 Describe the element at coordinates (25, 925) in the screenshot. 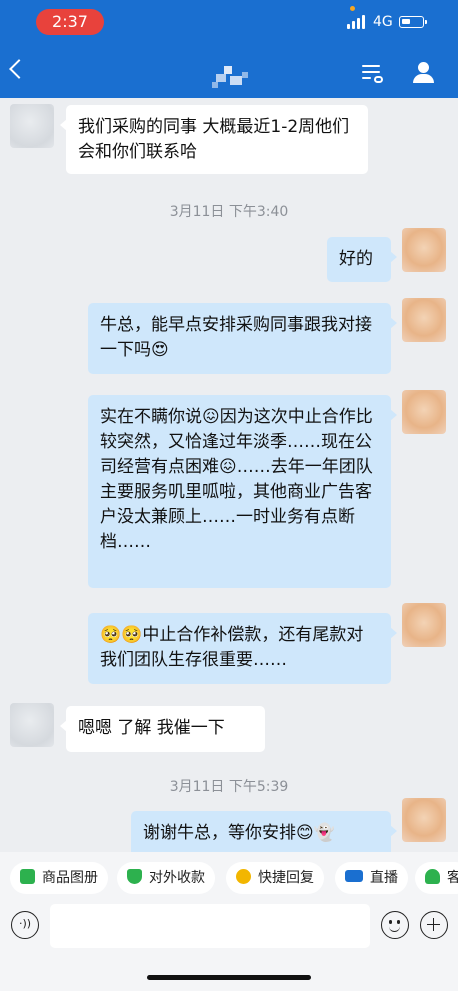

I see `voice-input-icon: ·))` at that location.